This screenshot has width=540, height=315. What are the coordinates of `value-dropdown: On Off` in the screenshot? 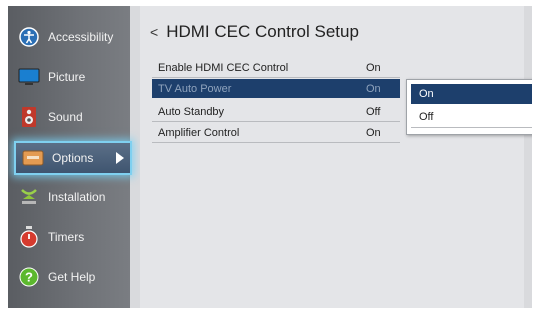 It's located at (469, 107).